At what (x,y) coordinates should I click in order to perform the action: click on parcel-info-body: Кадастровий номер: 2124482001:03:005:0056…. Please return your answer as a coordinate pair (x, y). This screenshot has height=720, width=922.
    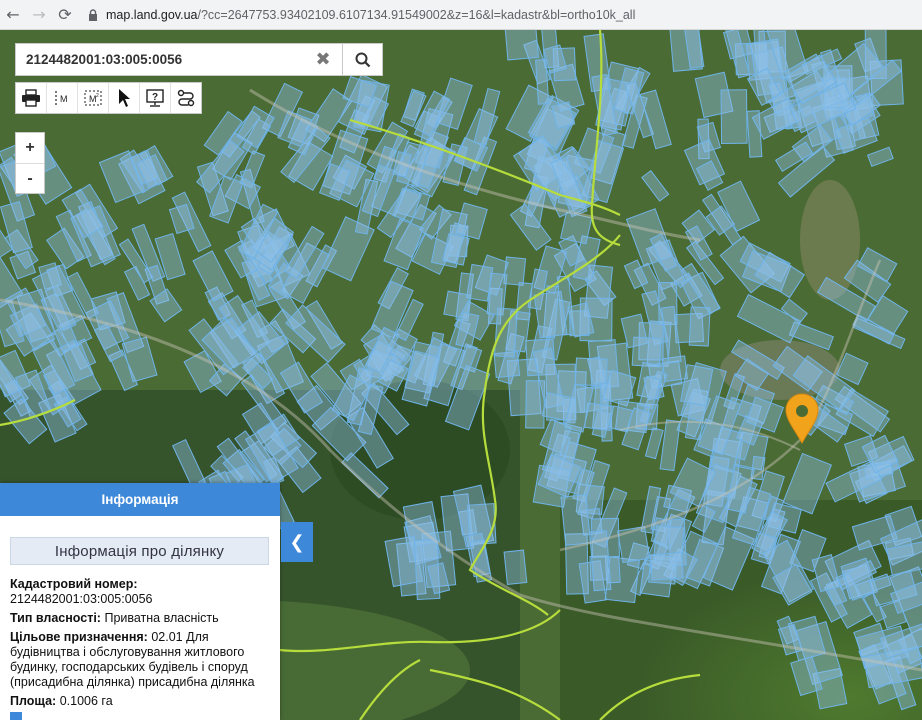
    Looking at the image, I should click on (140, 637).